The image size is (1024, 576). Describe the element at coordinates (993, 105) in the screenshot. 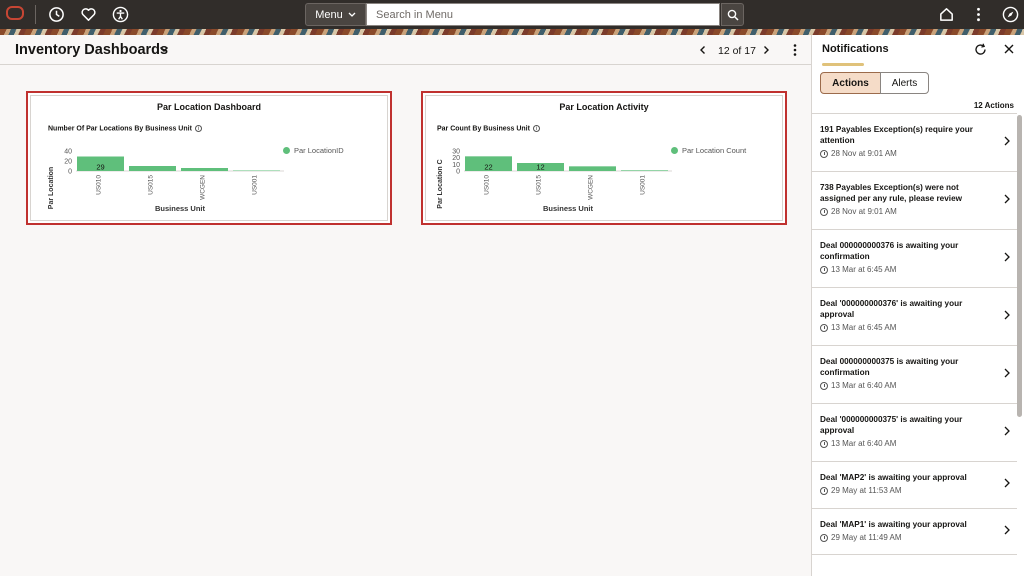

I see `actions-count: 12 Actions` at that location.